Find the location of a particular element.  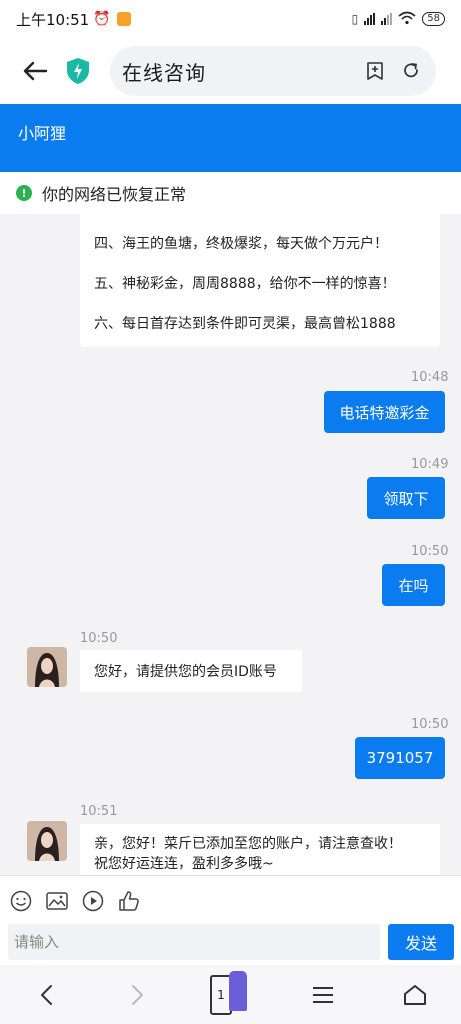

battery-icon: 58 is located at coordinates (433, 19).